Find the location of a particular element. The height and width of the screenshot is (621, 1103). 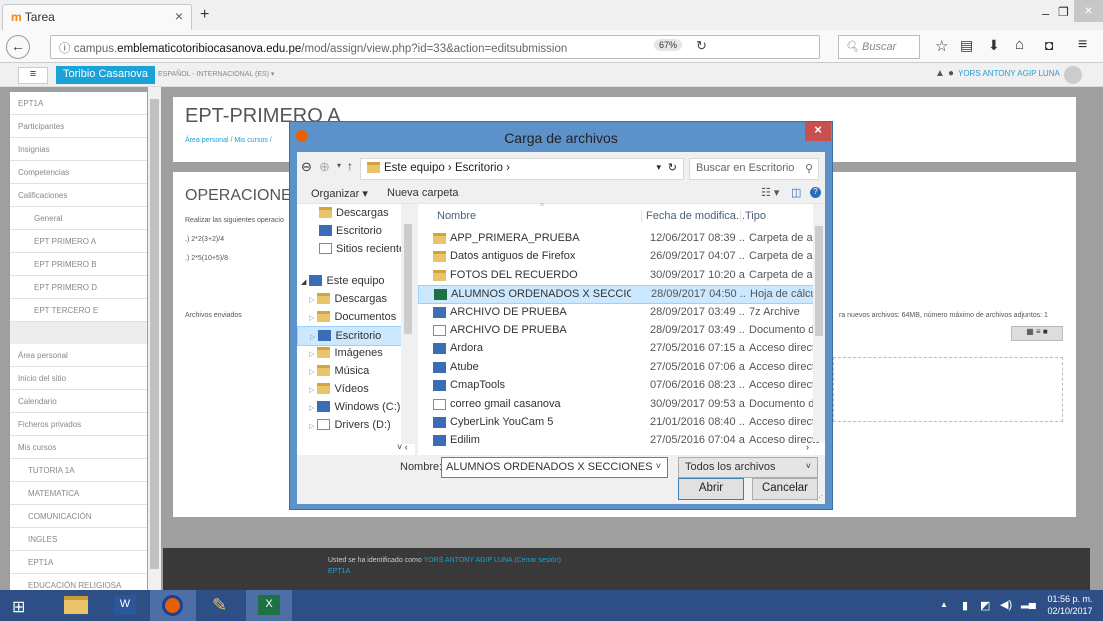

sidebar-item-dashboard: Área personal is located at coordinates (78, 355).